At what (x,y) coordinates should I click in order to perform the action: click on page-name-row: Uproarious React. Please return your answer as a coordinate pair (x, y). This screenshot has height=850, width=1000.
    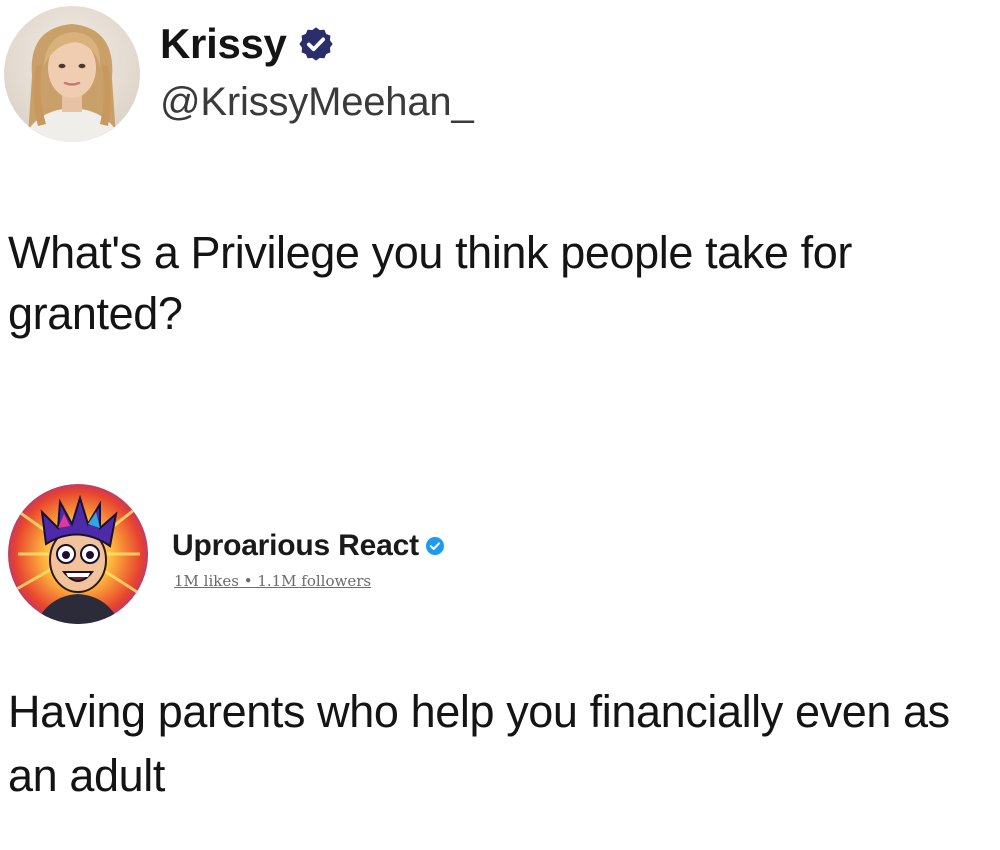
    Looking at the image, I should click on (308, 546).